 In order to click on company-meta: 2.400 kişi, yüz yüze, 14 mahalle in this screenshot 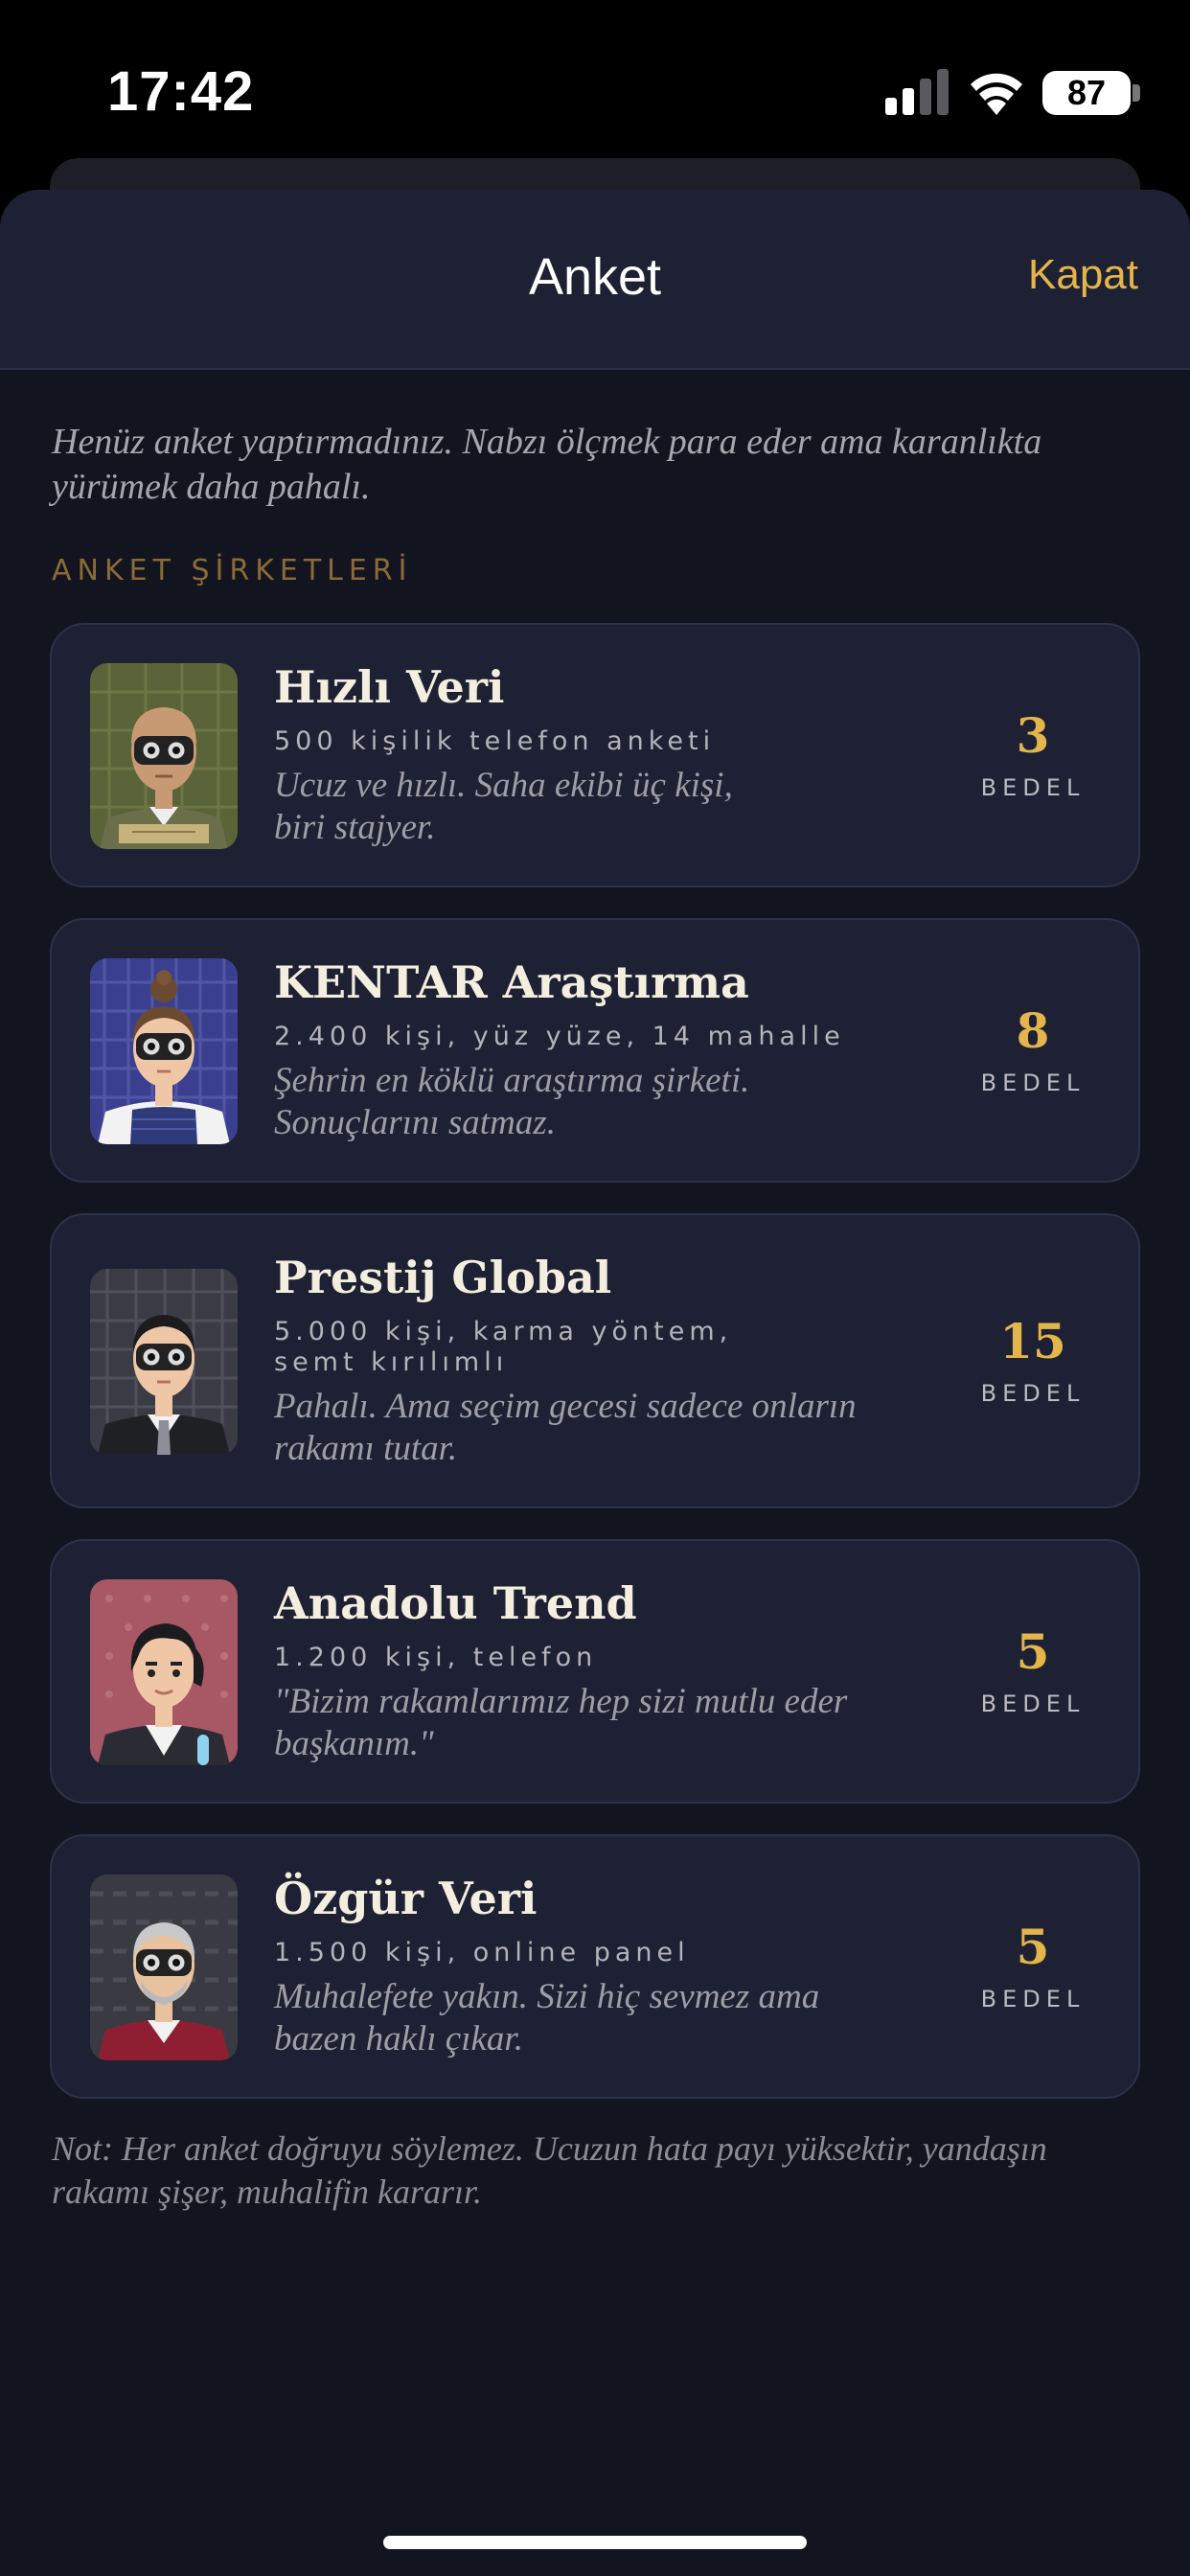, I will do `click(559, 1036)`.